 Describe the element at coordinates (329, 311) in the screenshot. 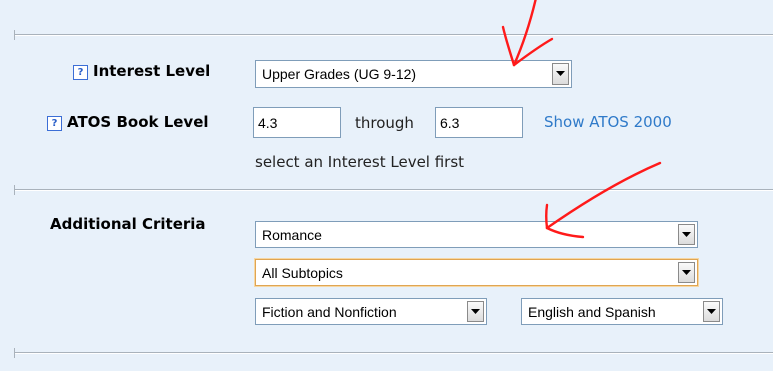

I see `fiction-filter-select-value: Fiction and Nonfiction` at that location.